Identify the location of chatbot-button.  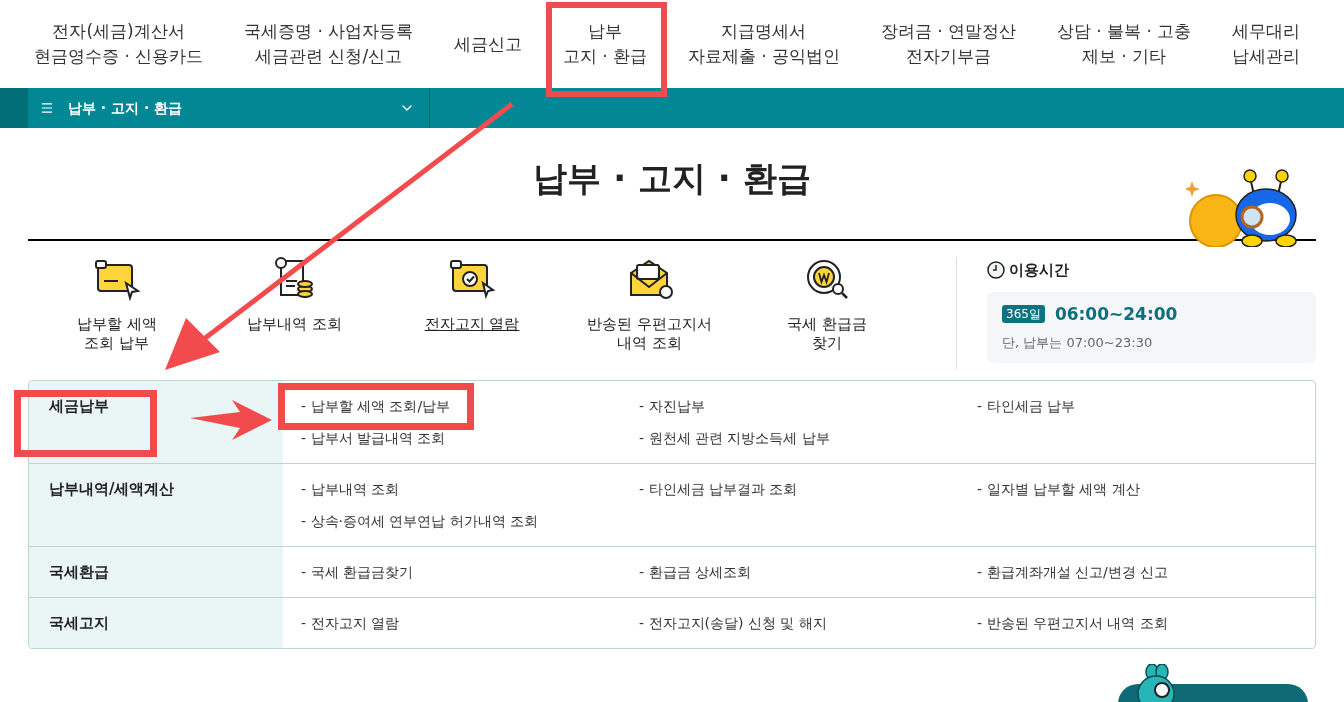
(1213, 683).